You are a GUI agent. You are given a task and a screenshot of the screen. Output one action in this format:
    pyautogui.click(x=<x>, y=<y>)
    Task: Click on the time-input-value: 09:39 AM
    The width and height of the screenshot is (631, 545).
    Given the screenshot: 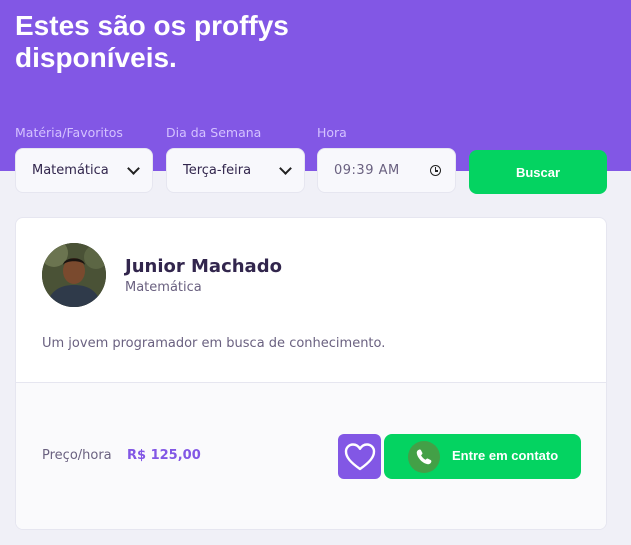 What is the action you would take?
    pyautogui.click(x=367, y=170)
    